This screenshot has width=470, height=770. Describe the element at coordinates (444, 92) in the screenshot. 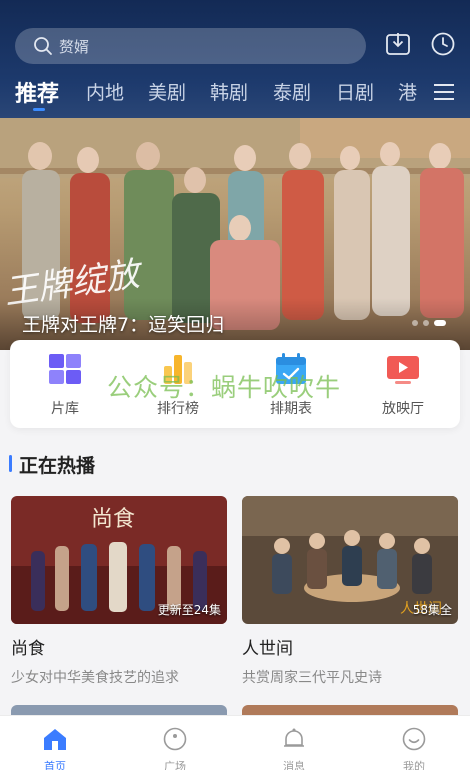

I see `menu-icon` at that location.